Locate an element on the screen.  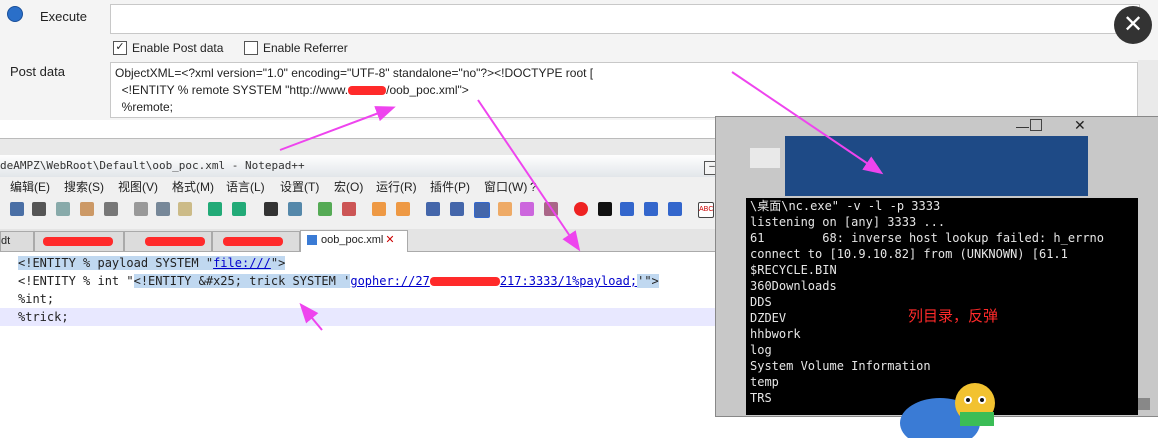
close-overlay-button: ✕ is located at coordinates (1133, 25).